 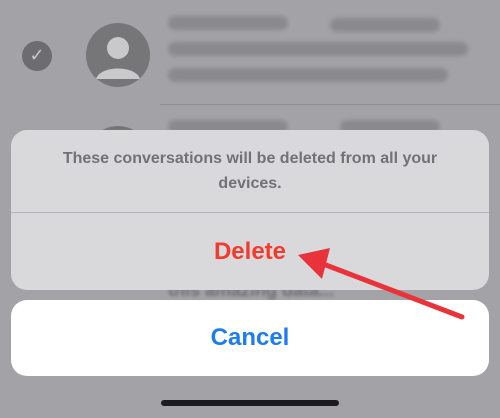 What do you see at coordinates (385, 25) in the screenshot?
I see `timestamp-redacted` at bounding box center [385, 25].